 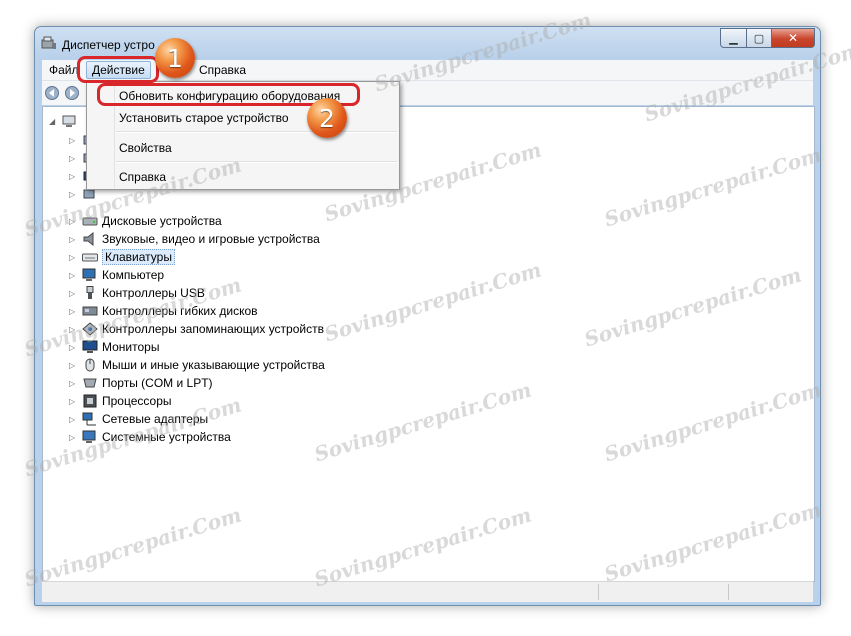 I want to click on tree-item-label: Сетевые адаптеры, so click(x=155, y=419).